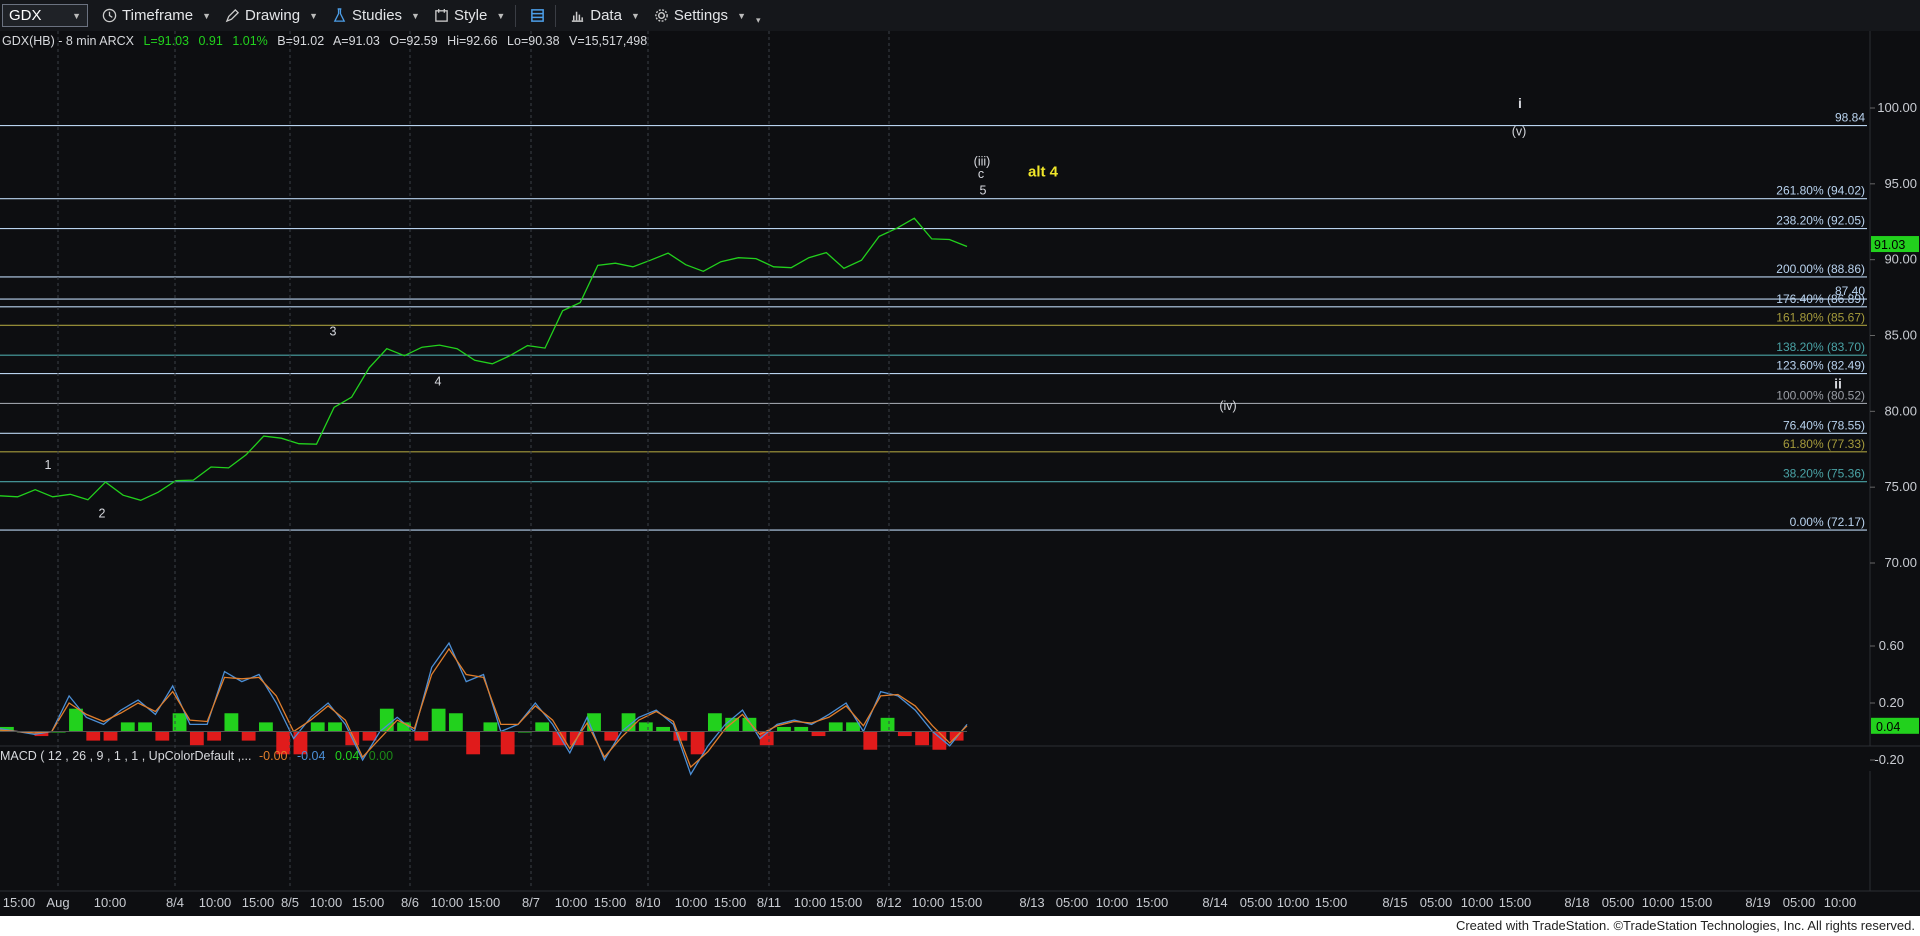 The image size is (1920, 936). I want to click on fib-level-label: 238.20% (92.05), so click(1820, 221).